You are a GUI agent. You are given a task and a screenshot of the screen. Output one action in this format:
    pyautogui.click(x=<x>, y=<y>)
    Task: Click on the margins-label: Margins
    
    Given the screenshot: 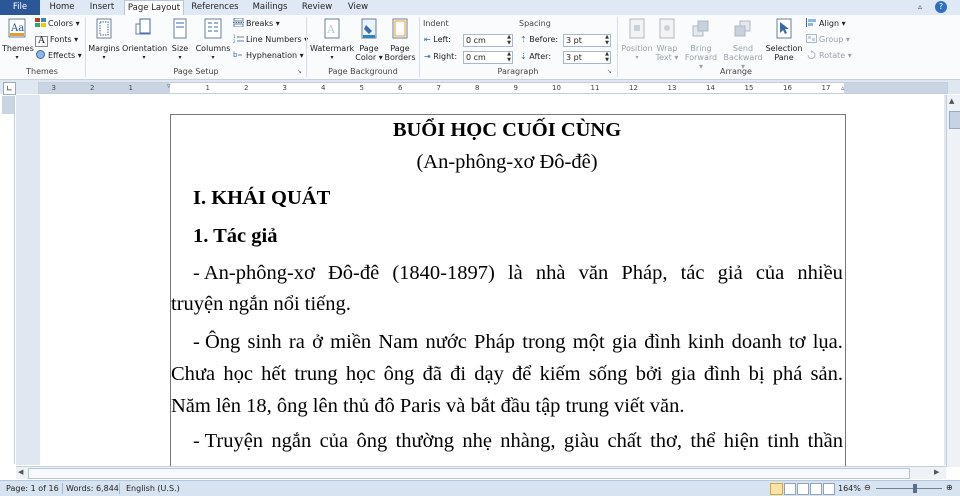 What is the action you would take?
    pyautogui.click(x=104, y=48)
    